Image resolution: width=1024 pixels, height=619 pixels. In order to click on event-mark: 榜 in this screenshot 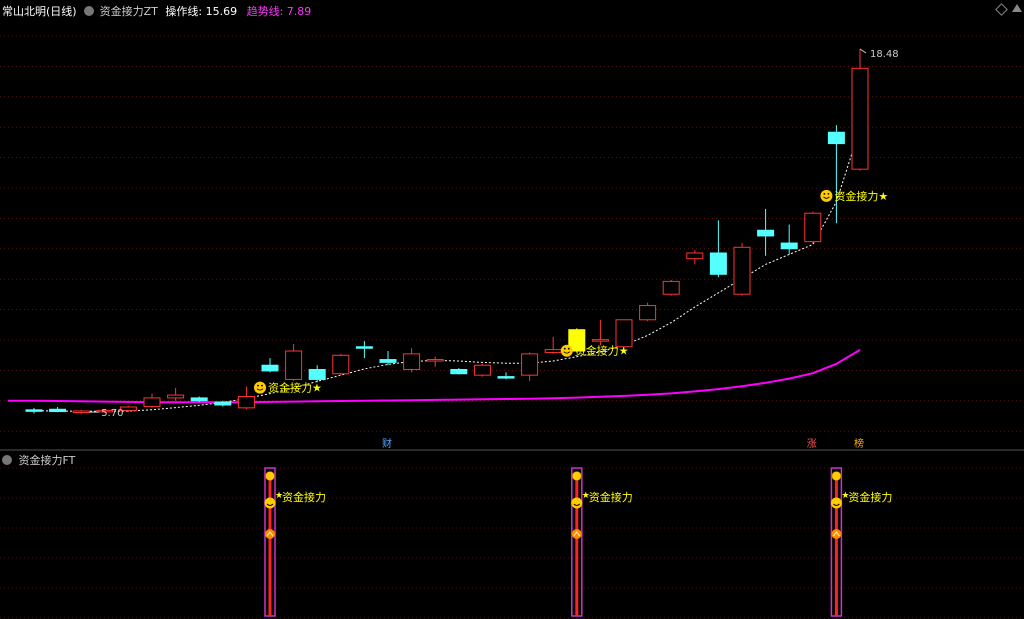, I will do `click(859, 443)`.